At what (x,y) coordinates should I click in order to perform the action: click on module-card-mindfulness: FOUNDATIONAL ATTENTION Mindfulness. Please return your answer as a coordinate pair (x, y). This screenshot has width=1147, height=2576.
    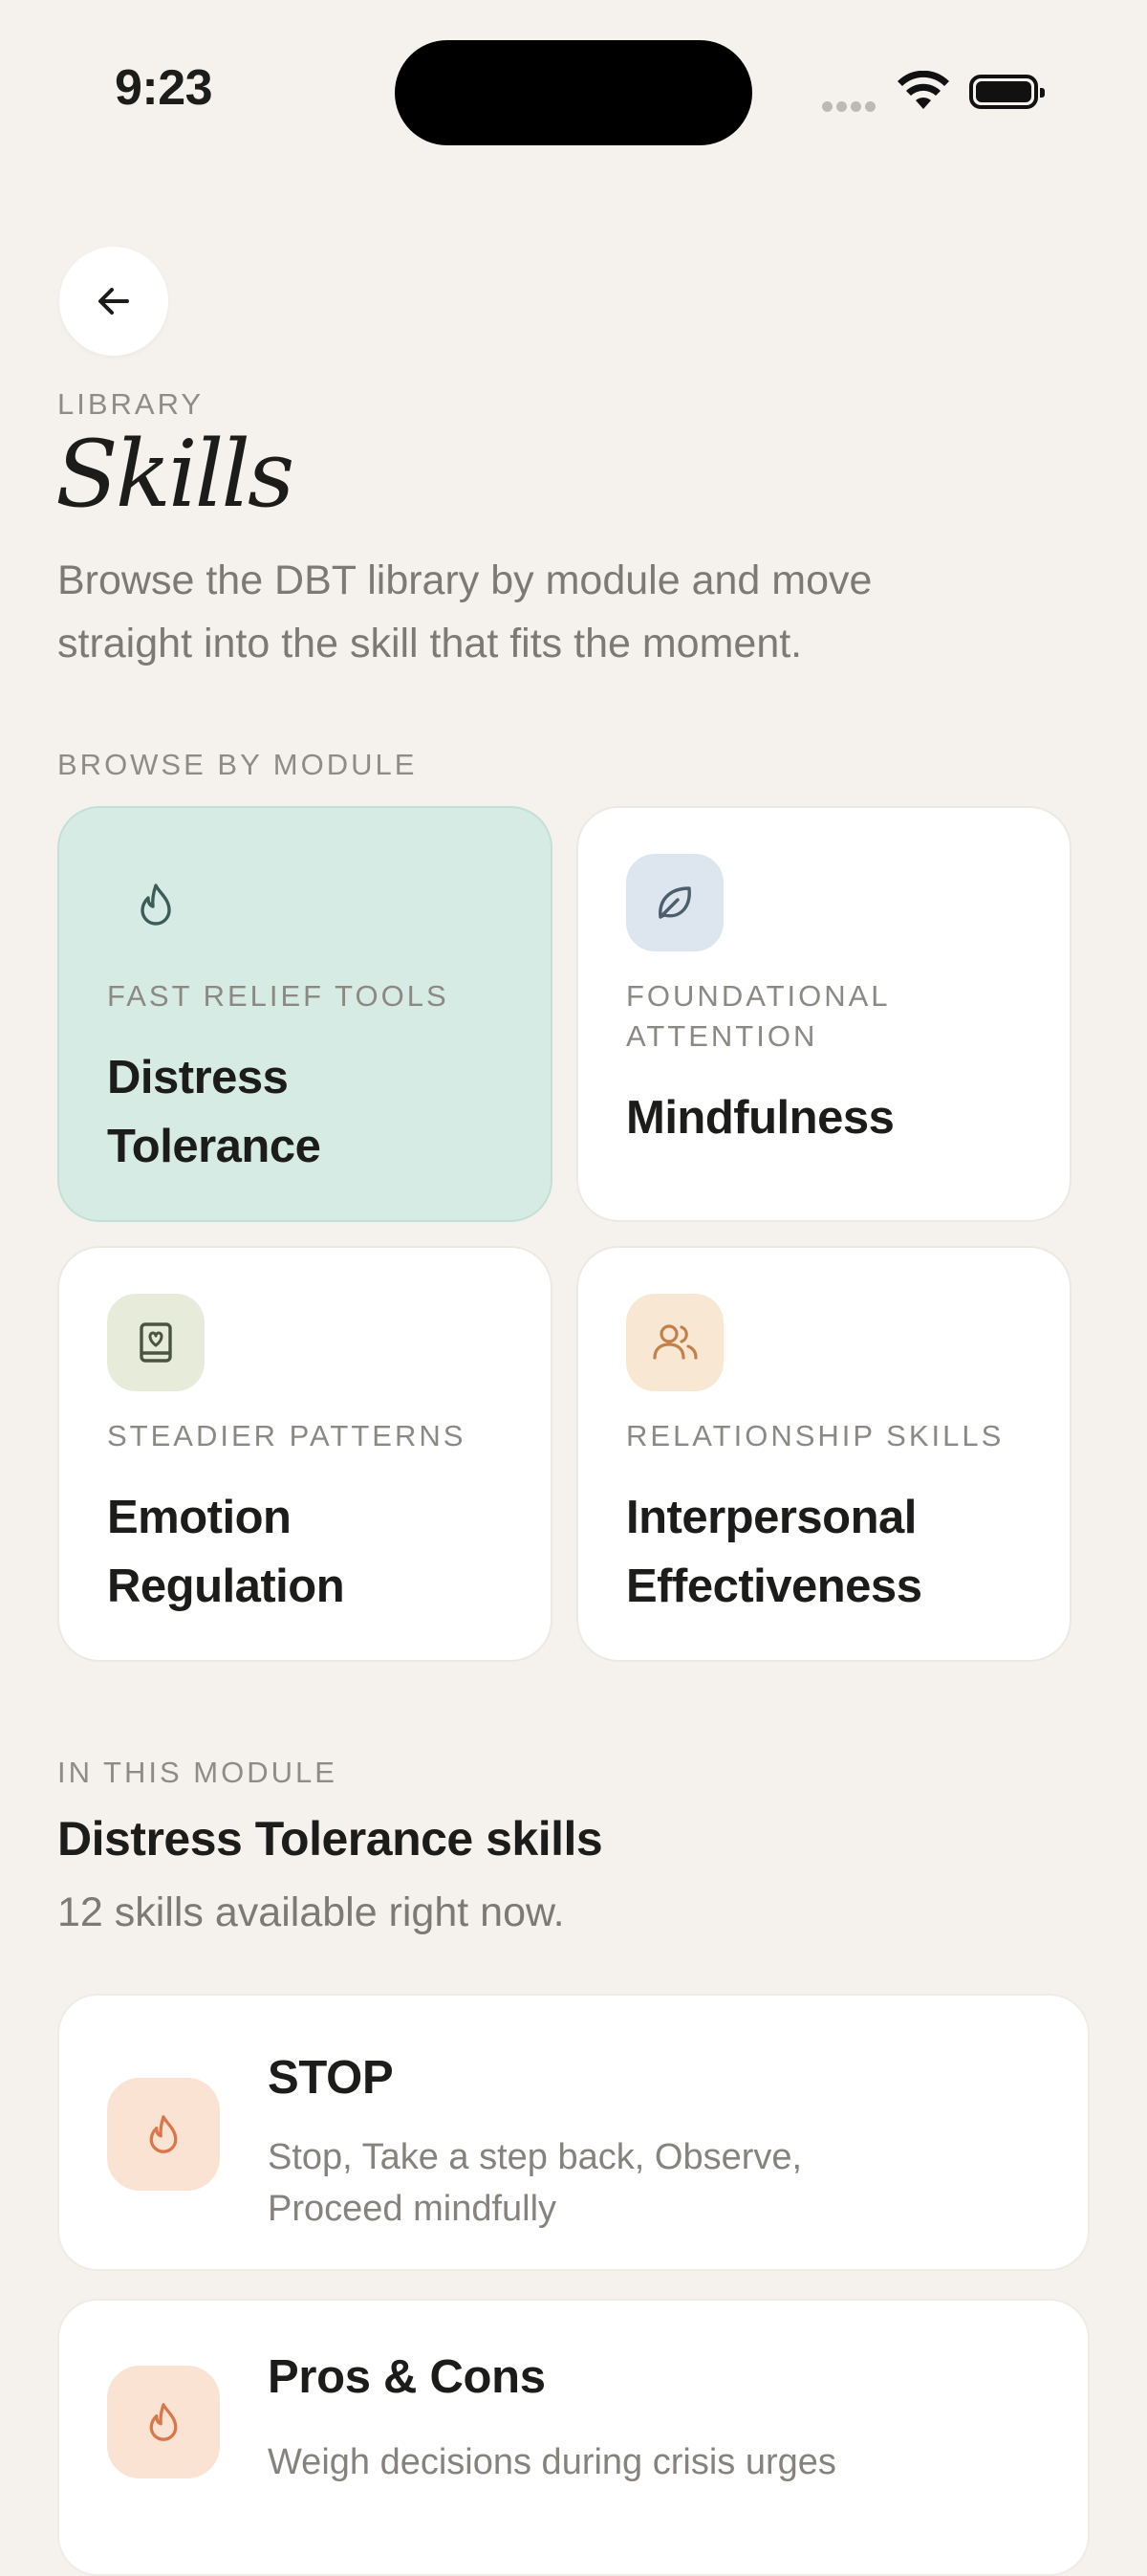
    Looking at the image, I should click on (823, 1014).